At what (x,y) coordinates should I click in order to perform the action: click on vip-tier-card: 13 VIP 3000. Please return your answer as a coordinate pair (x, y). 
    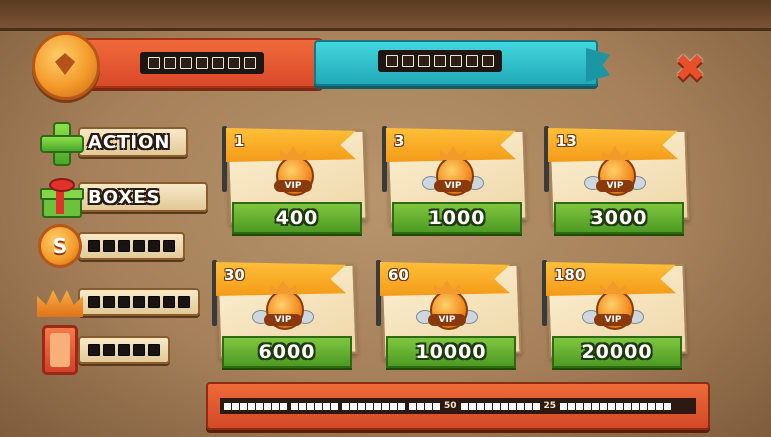
    Looking at the image, I should click on (616, 179).